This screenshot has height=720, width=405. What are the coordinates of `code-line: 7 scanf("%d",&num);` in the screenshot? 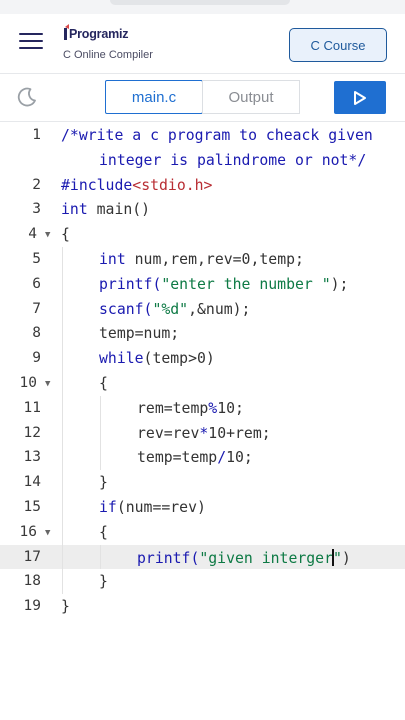 It's located at (202, 309).